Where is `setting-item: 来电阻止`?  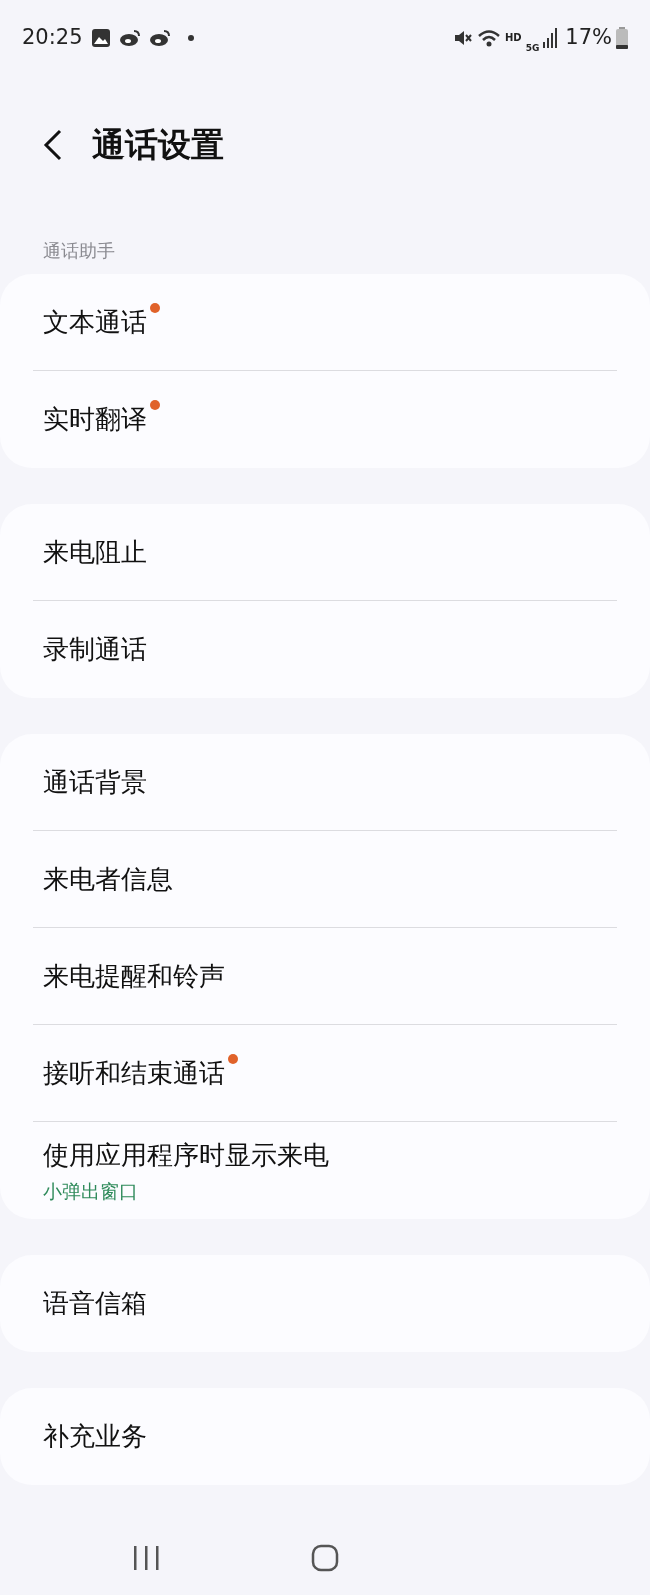 setting-item: 来电阻止 is located at coordinates (95, 551).